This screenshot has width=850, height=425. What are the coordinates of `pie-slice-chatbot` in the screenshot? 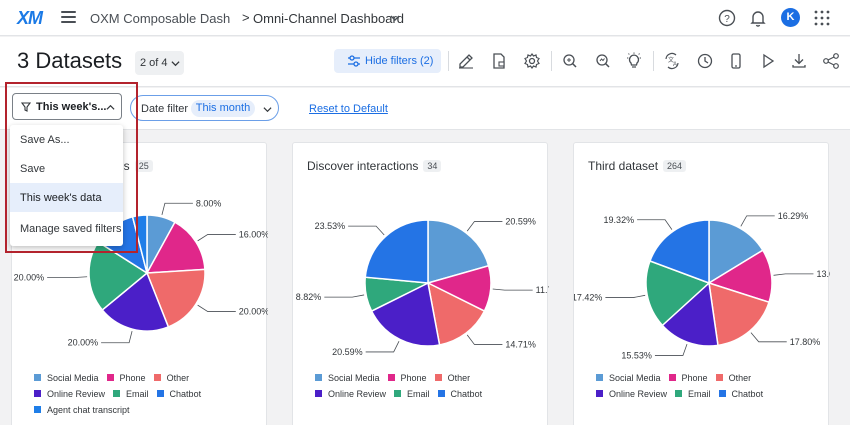 It's located at (396, 251).